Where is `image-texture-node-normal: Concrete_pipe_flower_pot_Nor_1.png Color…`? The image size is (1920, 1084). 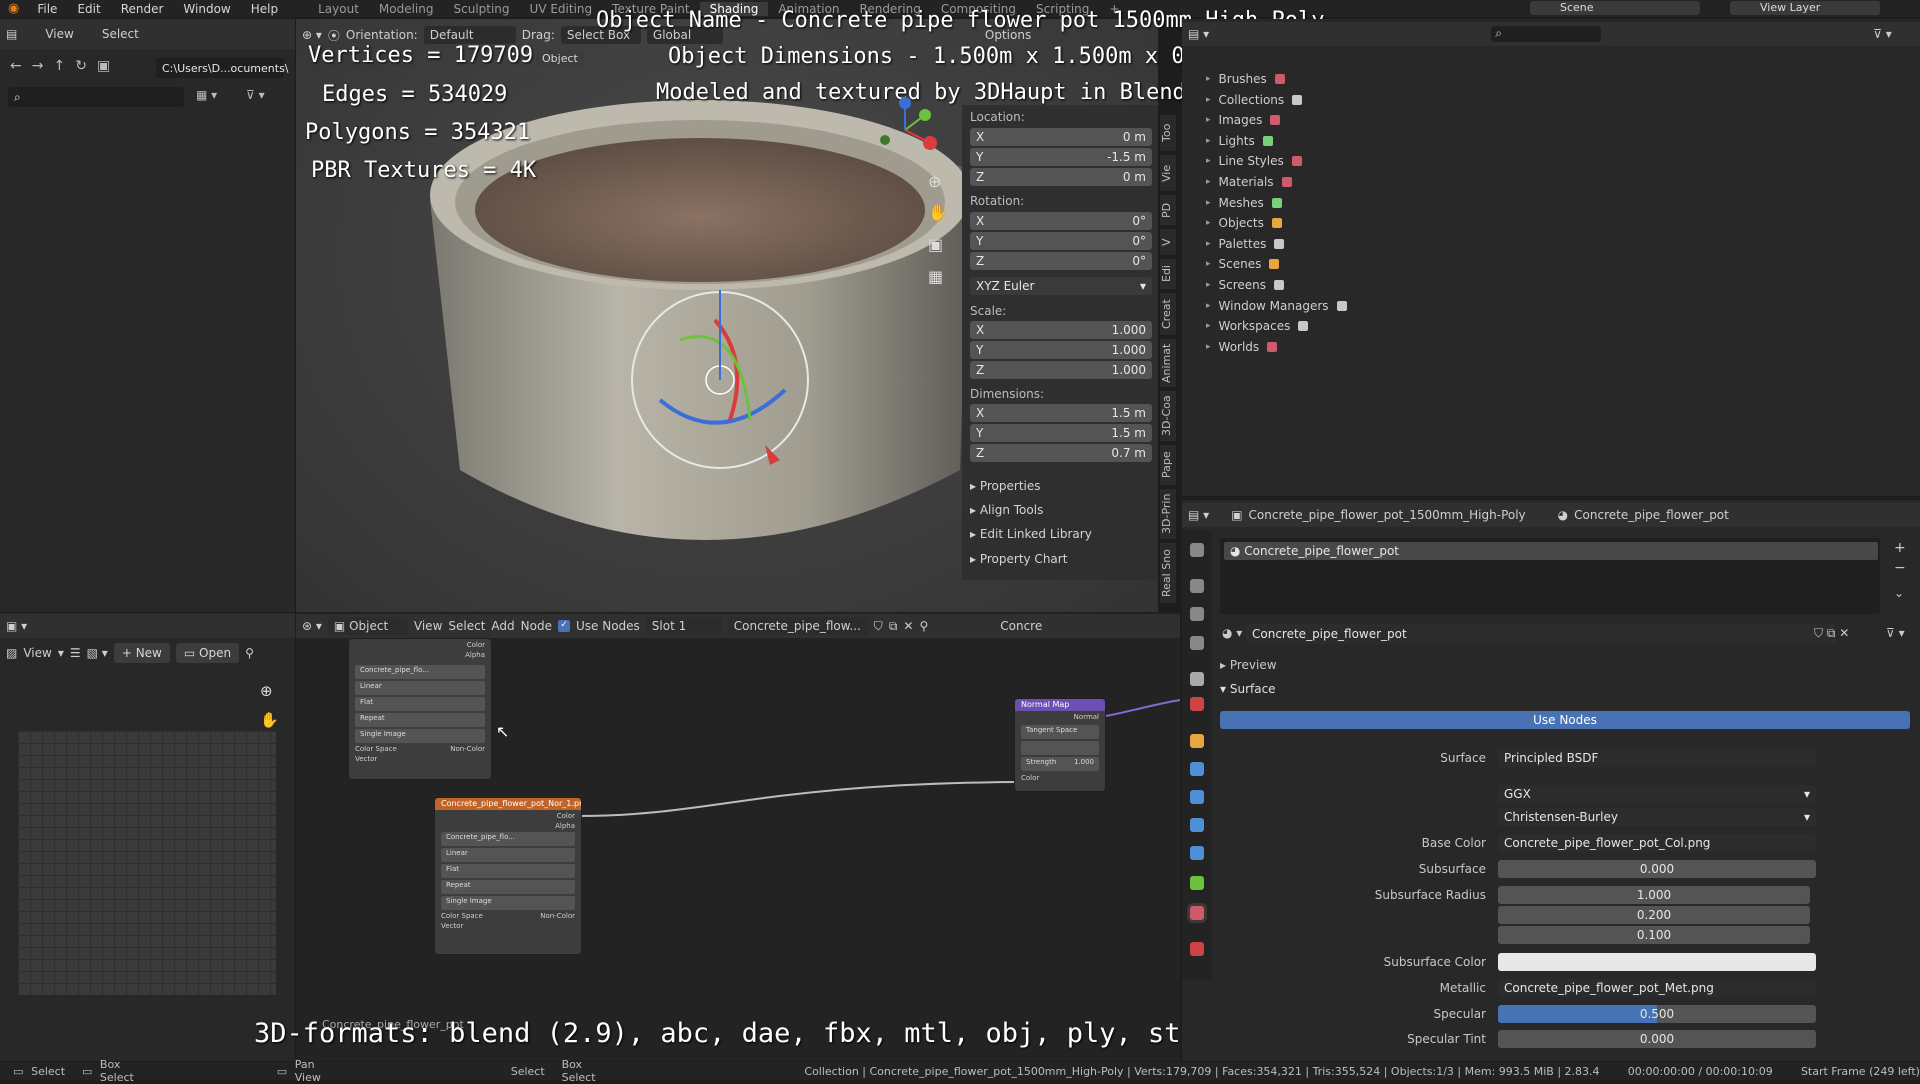
image-texture-node-normal: Concrete_pipe_flower_pot_Nor_1.png Color… is located at coordinates (508, 876).